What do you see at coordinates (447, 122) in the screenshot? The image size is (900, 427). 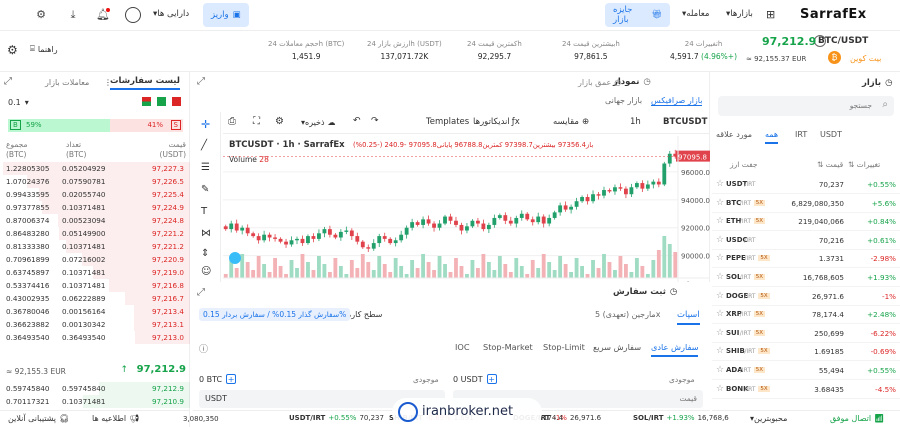 I see `templates-button: Templates` at bounding box center [447, 122].